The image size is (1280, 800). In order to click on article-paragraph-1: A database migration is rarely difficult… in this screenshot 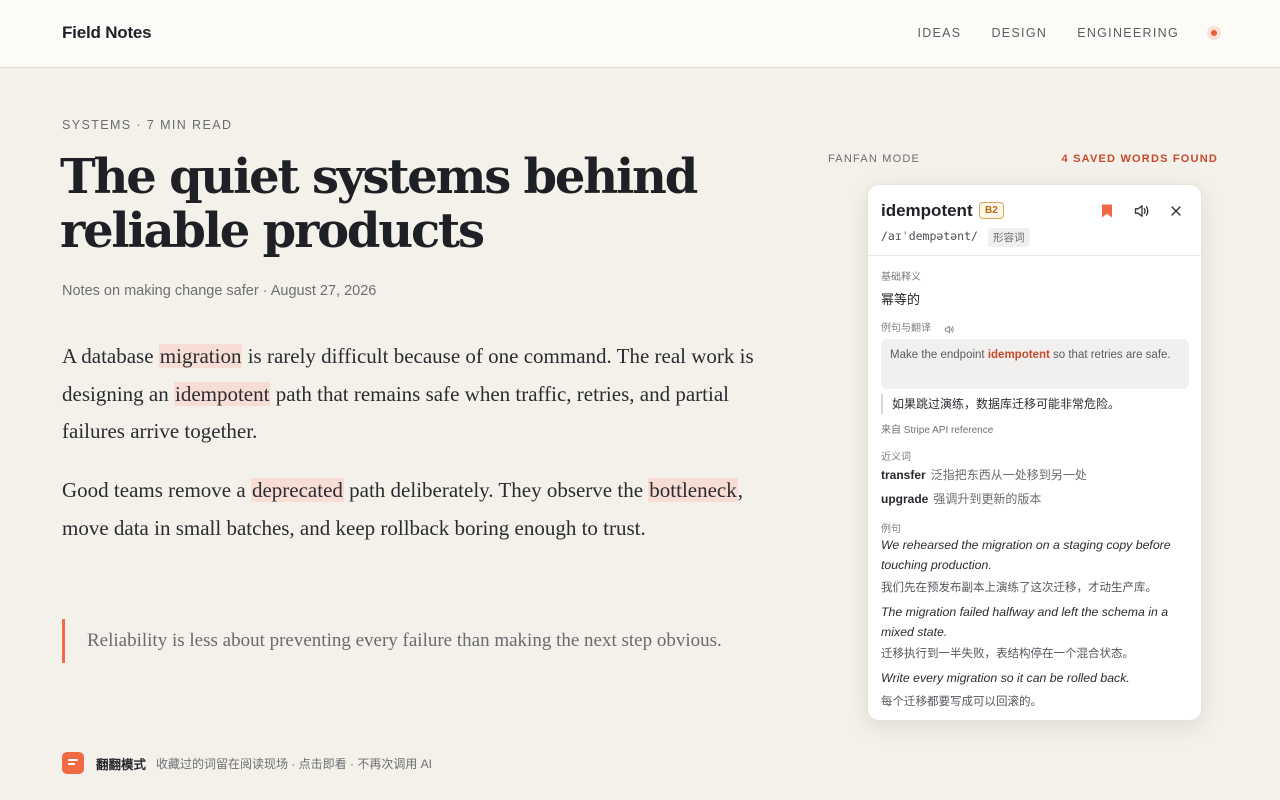, I will do `click(422, 394)`.